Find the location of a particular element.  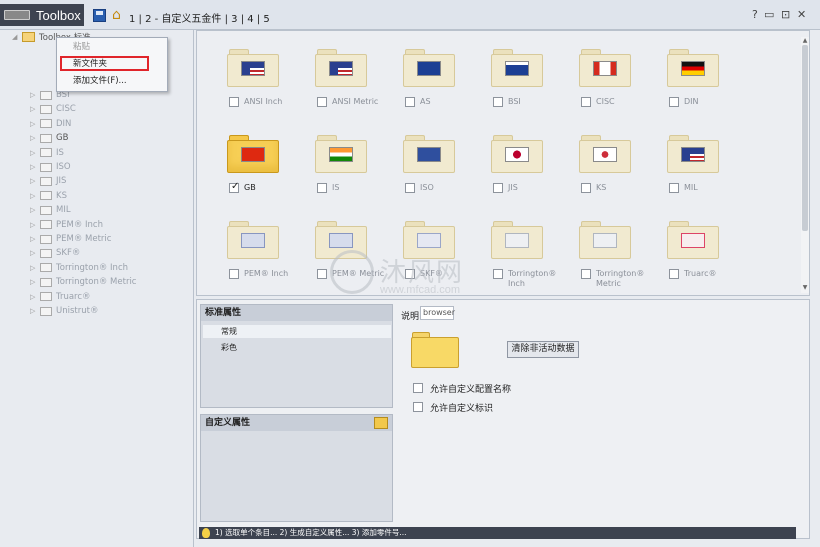

standard-card: DIN is located at coordinates (697, 89).